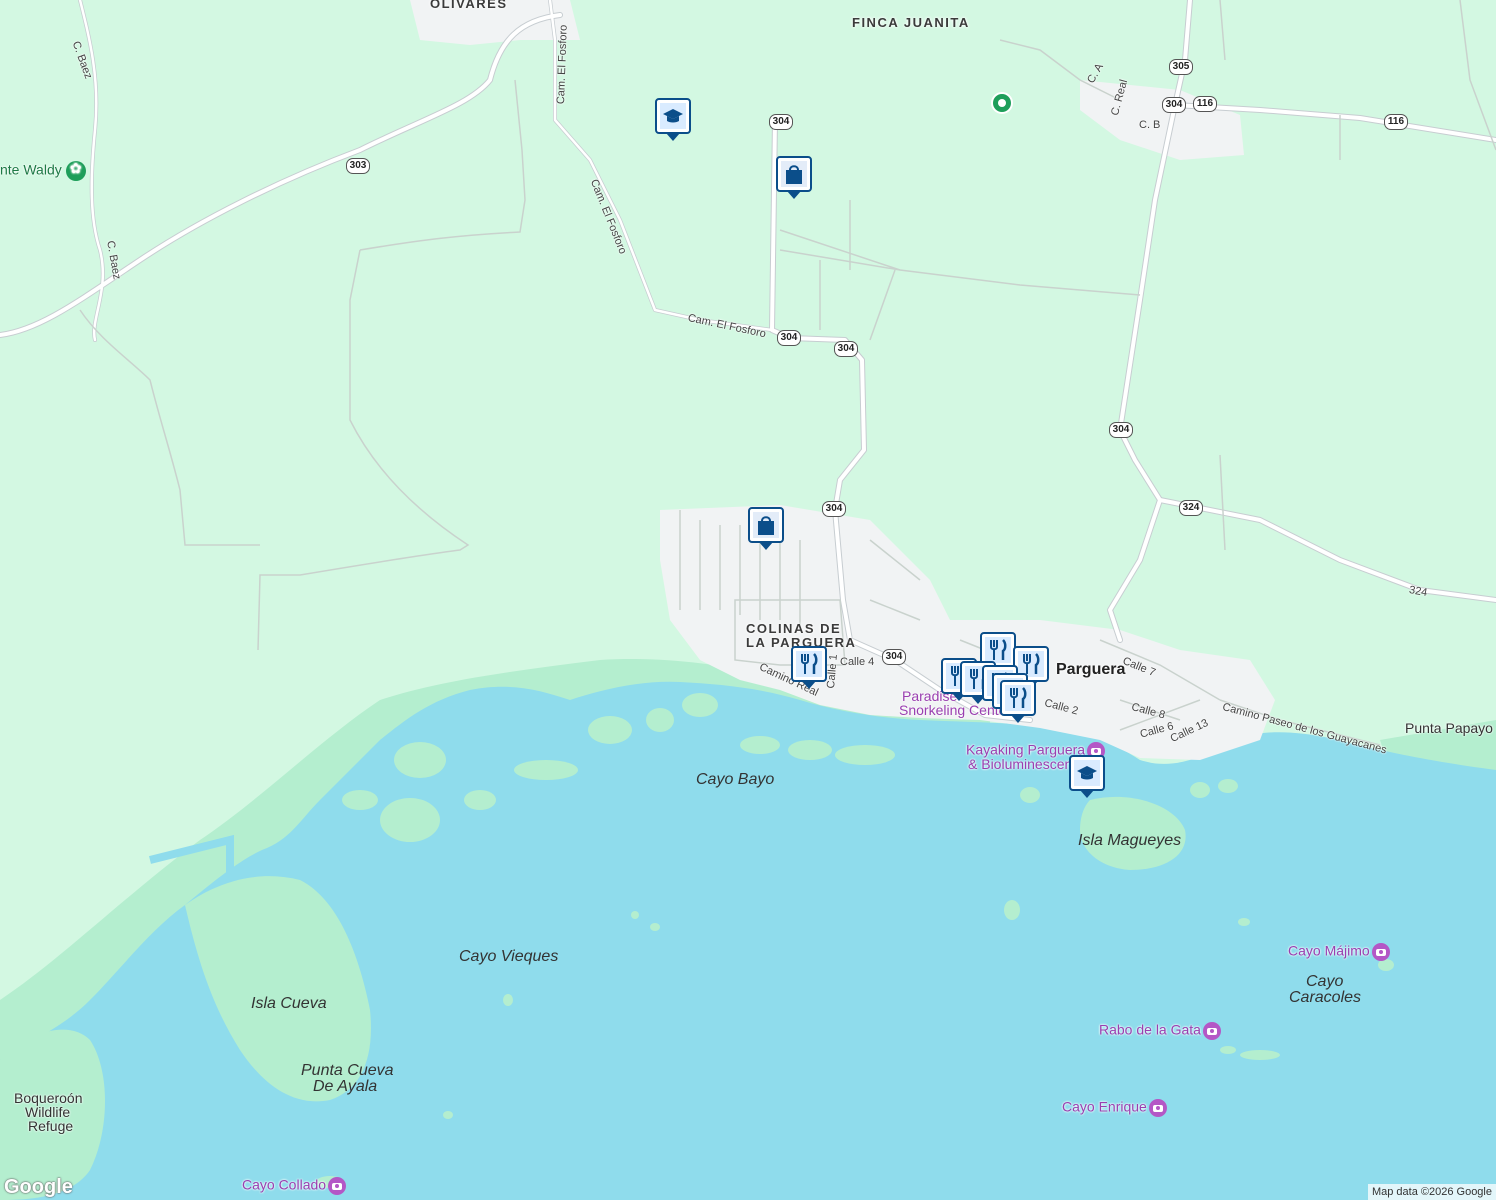 This screenshot has width=1496, height=1200. What do you see at coordinates (1150, 125) in the screenshot?
I see `road-label-c-b: C. B` at bounding box center [1150, 125].